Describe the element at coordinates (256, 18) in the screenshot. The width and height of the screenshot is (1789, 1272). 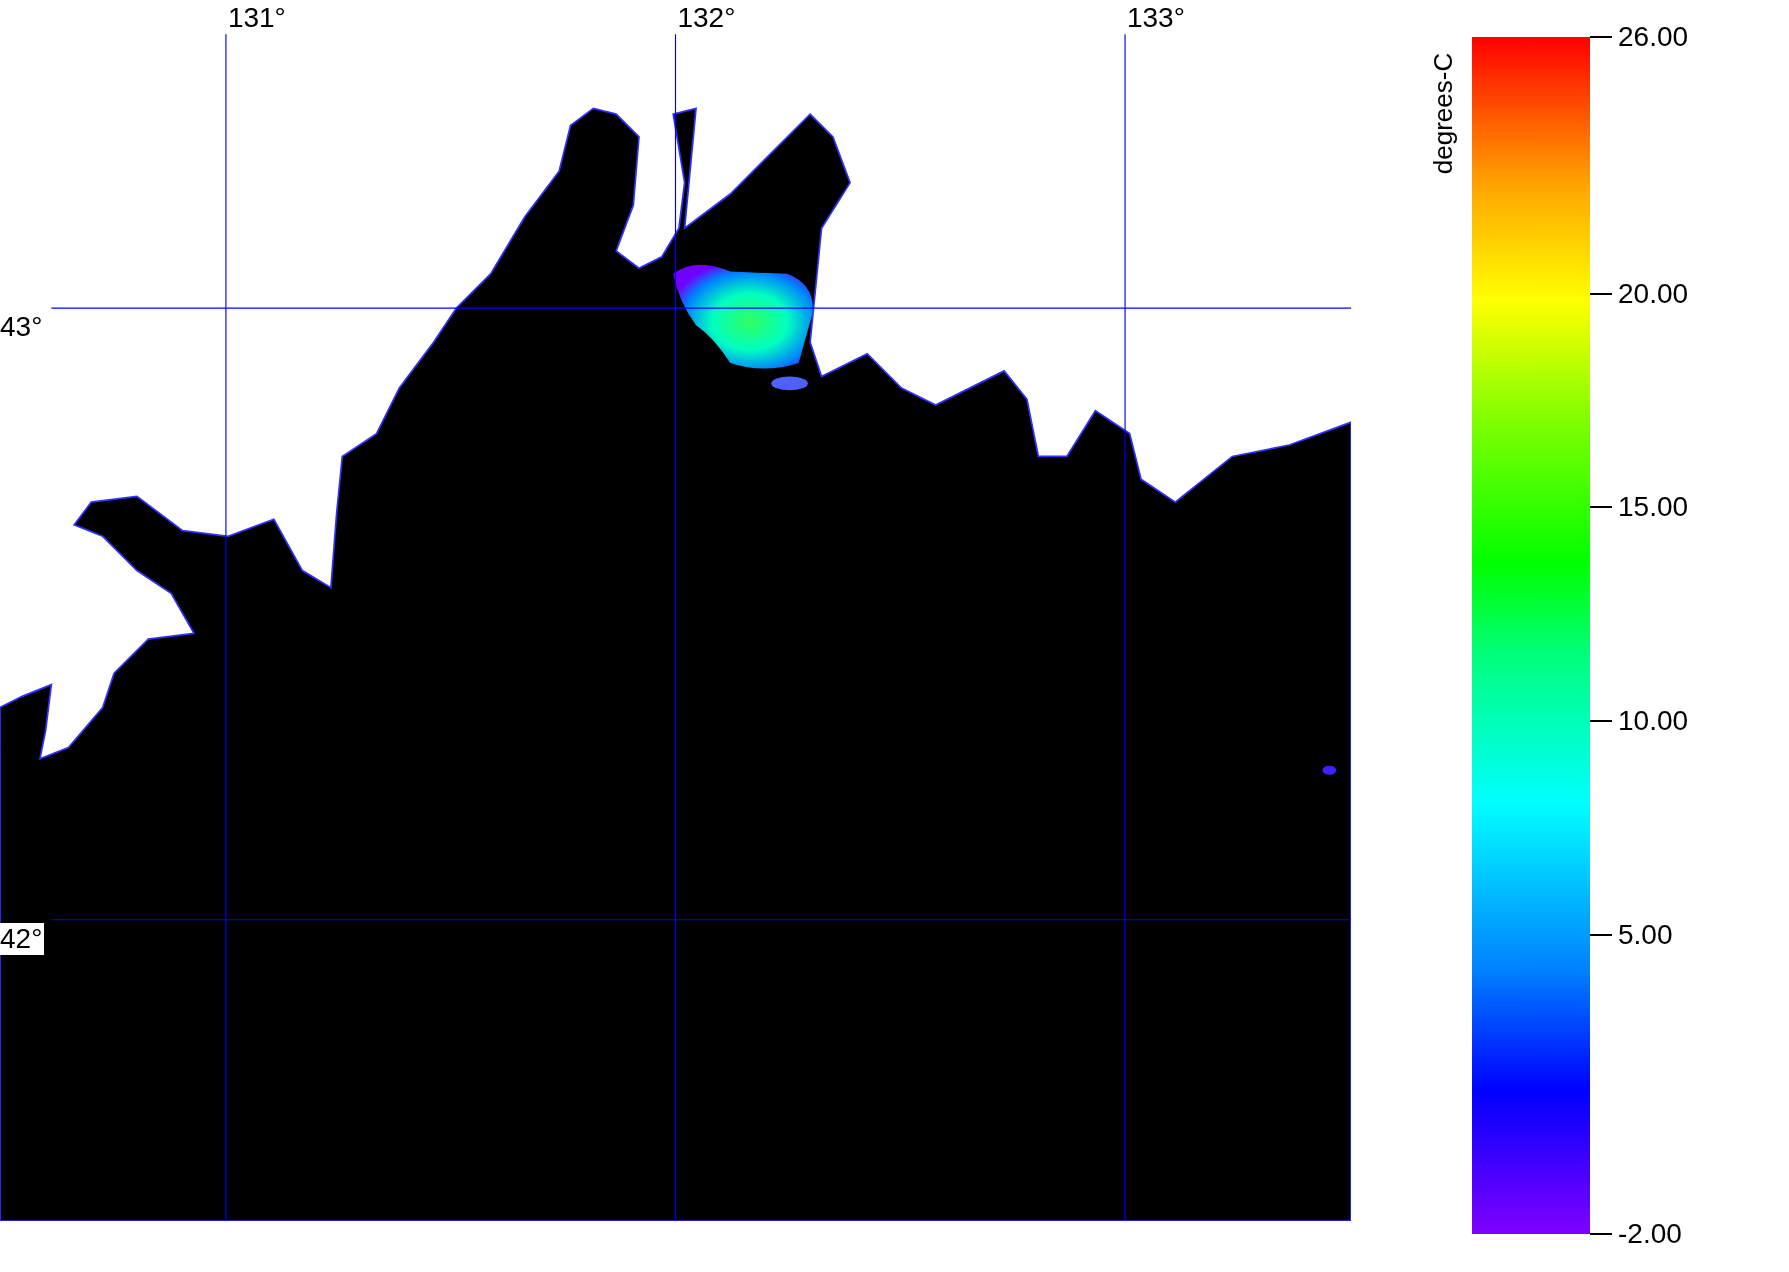
I see `longitude-label: 131°` at that location.